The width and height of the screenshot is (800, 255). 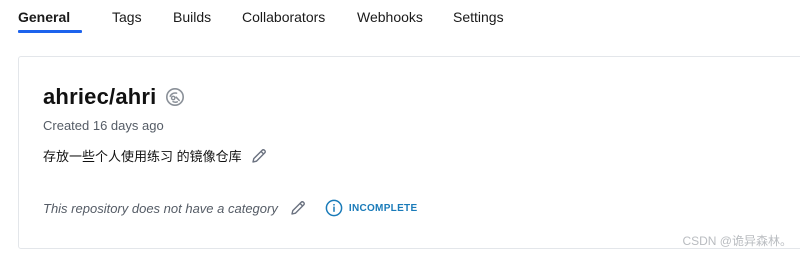 I want to click on created-date: Created 16 days ago, so click(x=103, y=125).